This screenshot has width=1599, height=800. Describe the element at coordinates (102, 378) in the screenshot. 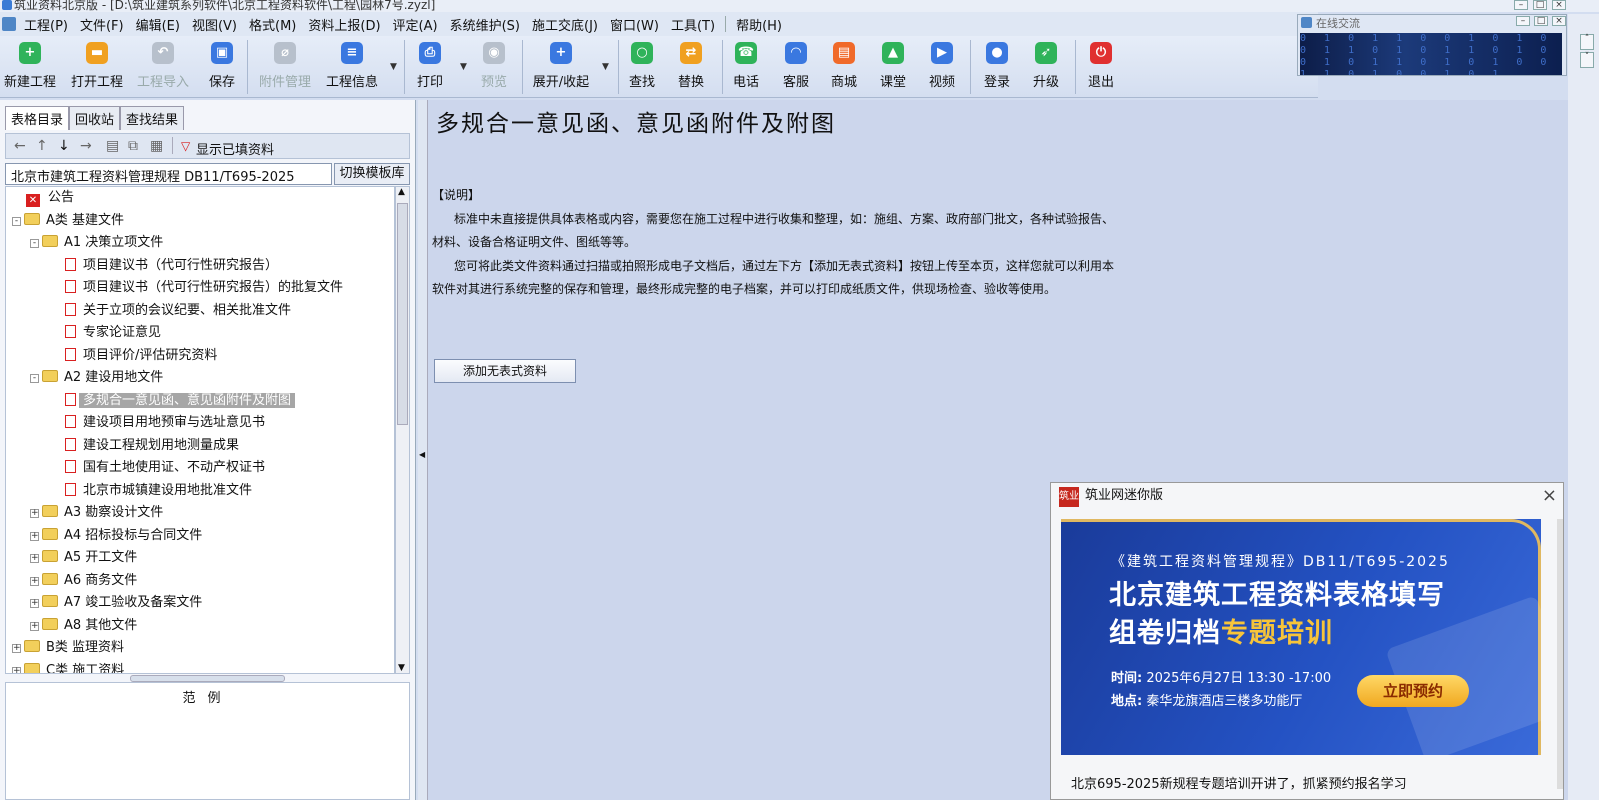

I see `tree-folder: A2 建设用地文件` at that location.